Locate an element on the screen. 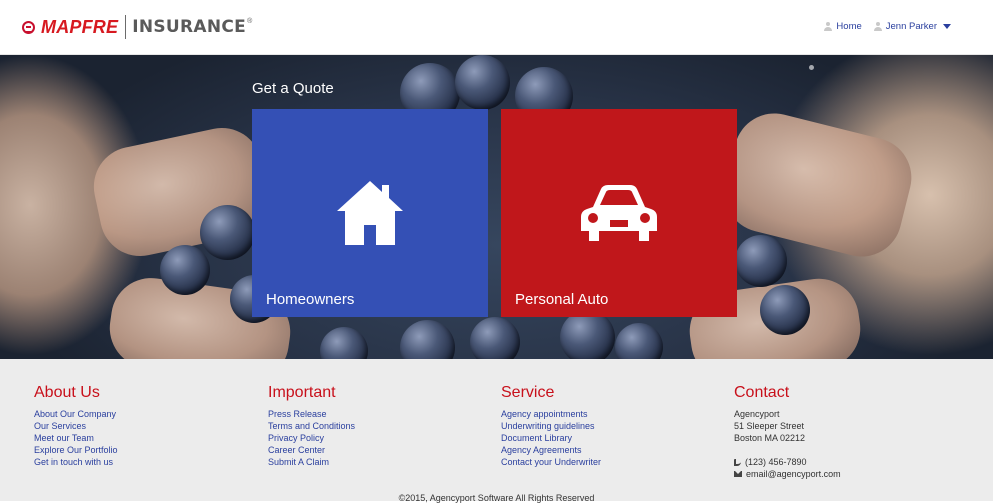 Image resolution: width=993 pixels, height=503 pixels. contact-phone-row: (123) 456-7890 is located at coordinates (834, 462).